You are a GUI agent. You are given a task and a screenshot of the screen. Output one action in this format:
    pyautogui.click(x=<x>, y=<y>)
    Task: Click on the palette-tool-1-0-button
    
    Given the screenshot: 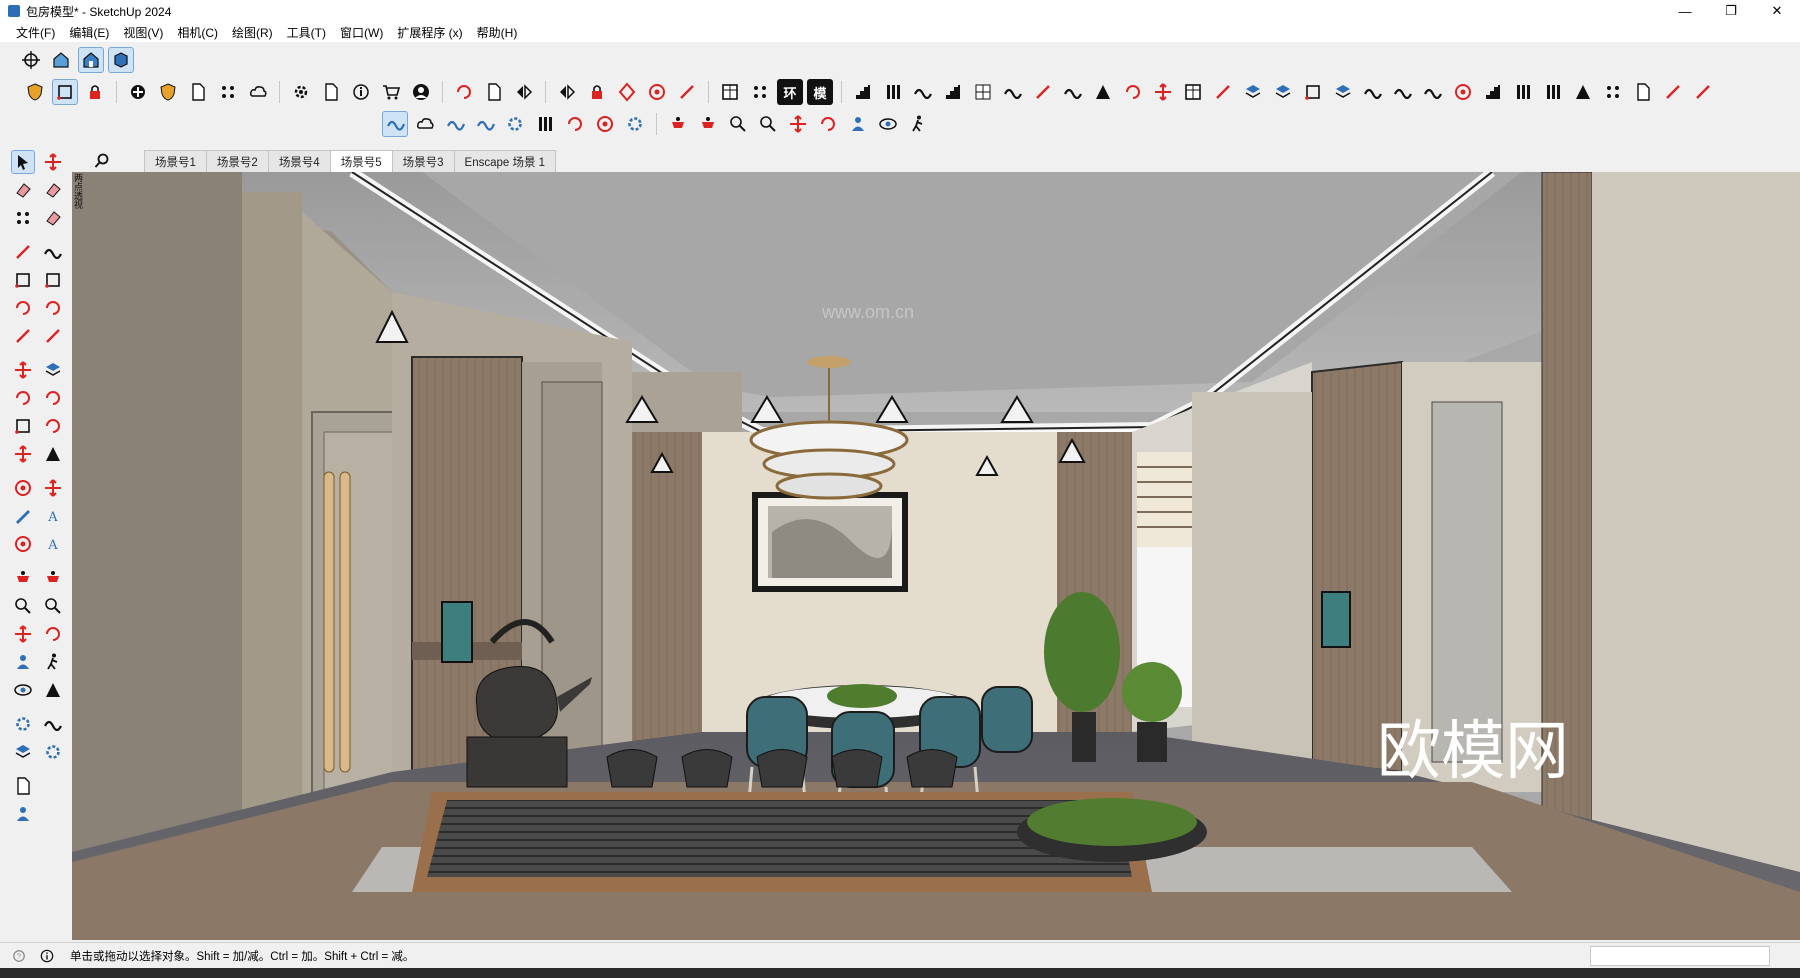 What is the action you would take?
    pyautogui.click(x=23, y=190)
    